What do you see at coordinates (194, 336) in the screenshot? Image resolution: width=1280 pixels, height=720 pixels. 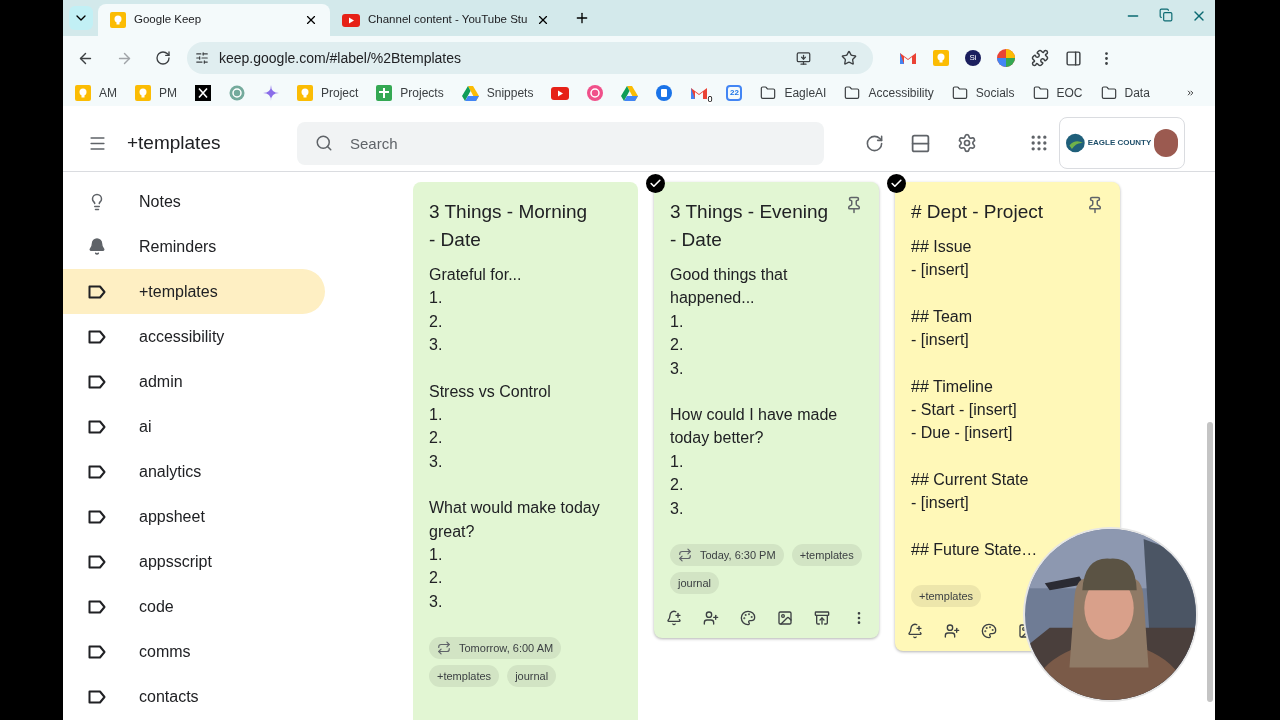 I see `sidebar-item: accessibility` at bounding box center [194, 336].